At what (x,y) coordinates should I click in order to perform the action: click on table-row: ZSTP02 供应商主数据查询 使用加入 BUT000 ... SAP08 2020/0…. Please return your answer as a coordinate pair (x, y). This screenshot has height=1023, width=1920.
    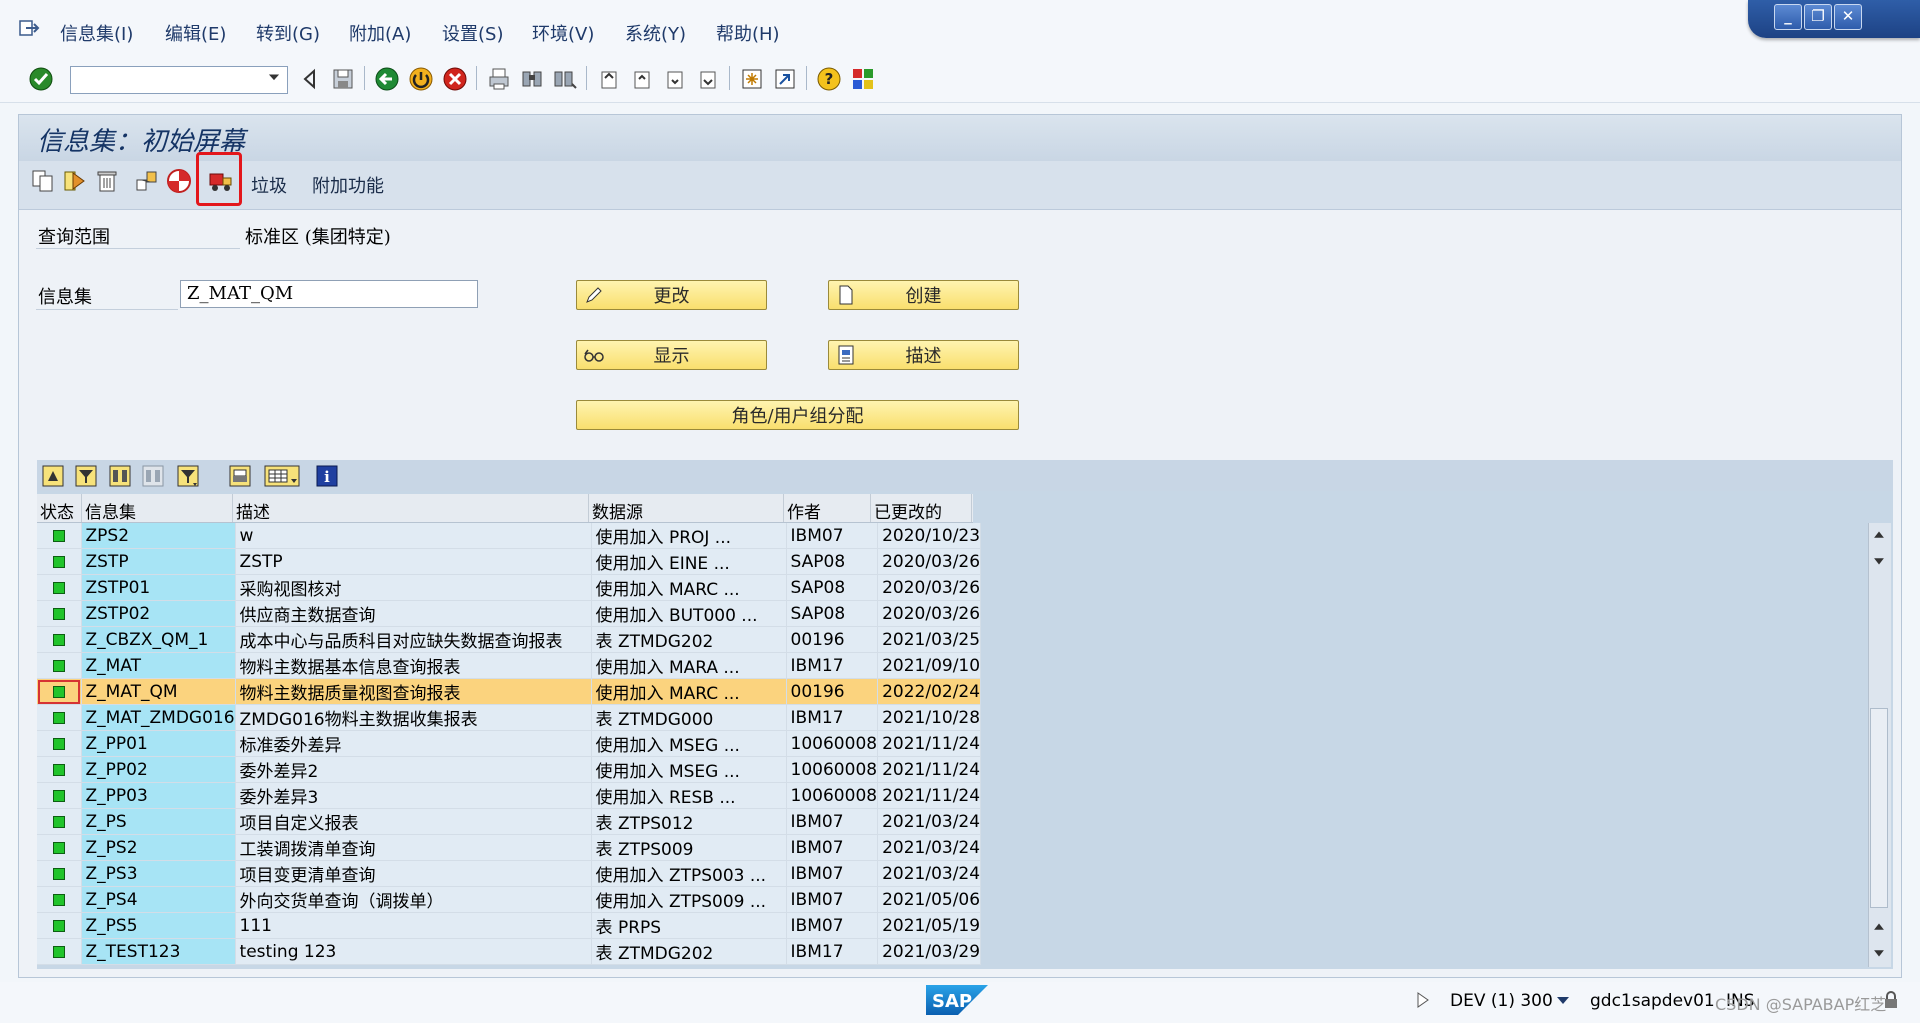
    Looking at the image, I should click on (509, 613).